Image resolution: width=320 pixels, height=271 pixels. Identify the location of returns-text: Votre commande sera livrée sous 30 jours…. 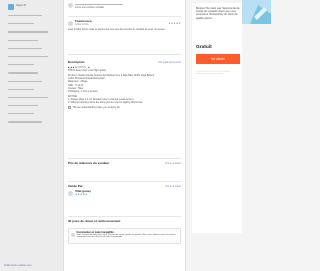
(126, 236).